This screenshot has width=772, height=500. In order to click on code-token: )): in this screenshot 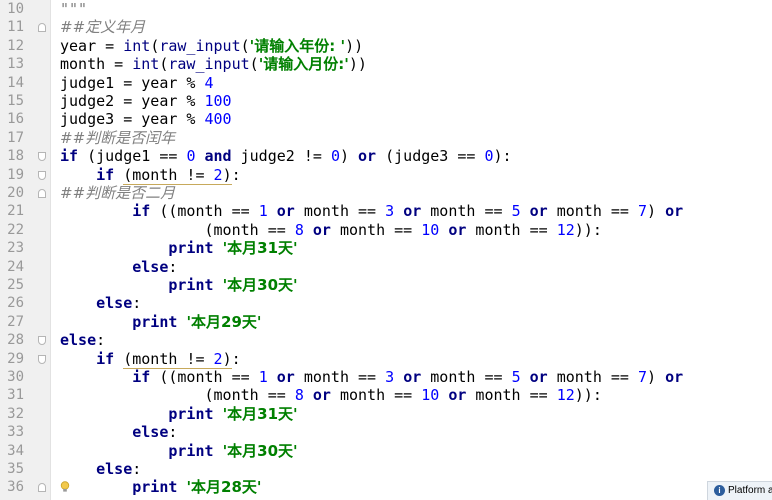, I will do `click(588, 395)`.